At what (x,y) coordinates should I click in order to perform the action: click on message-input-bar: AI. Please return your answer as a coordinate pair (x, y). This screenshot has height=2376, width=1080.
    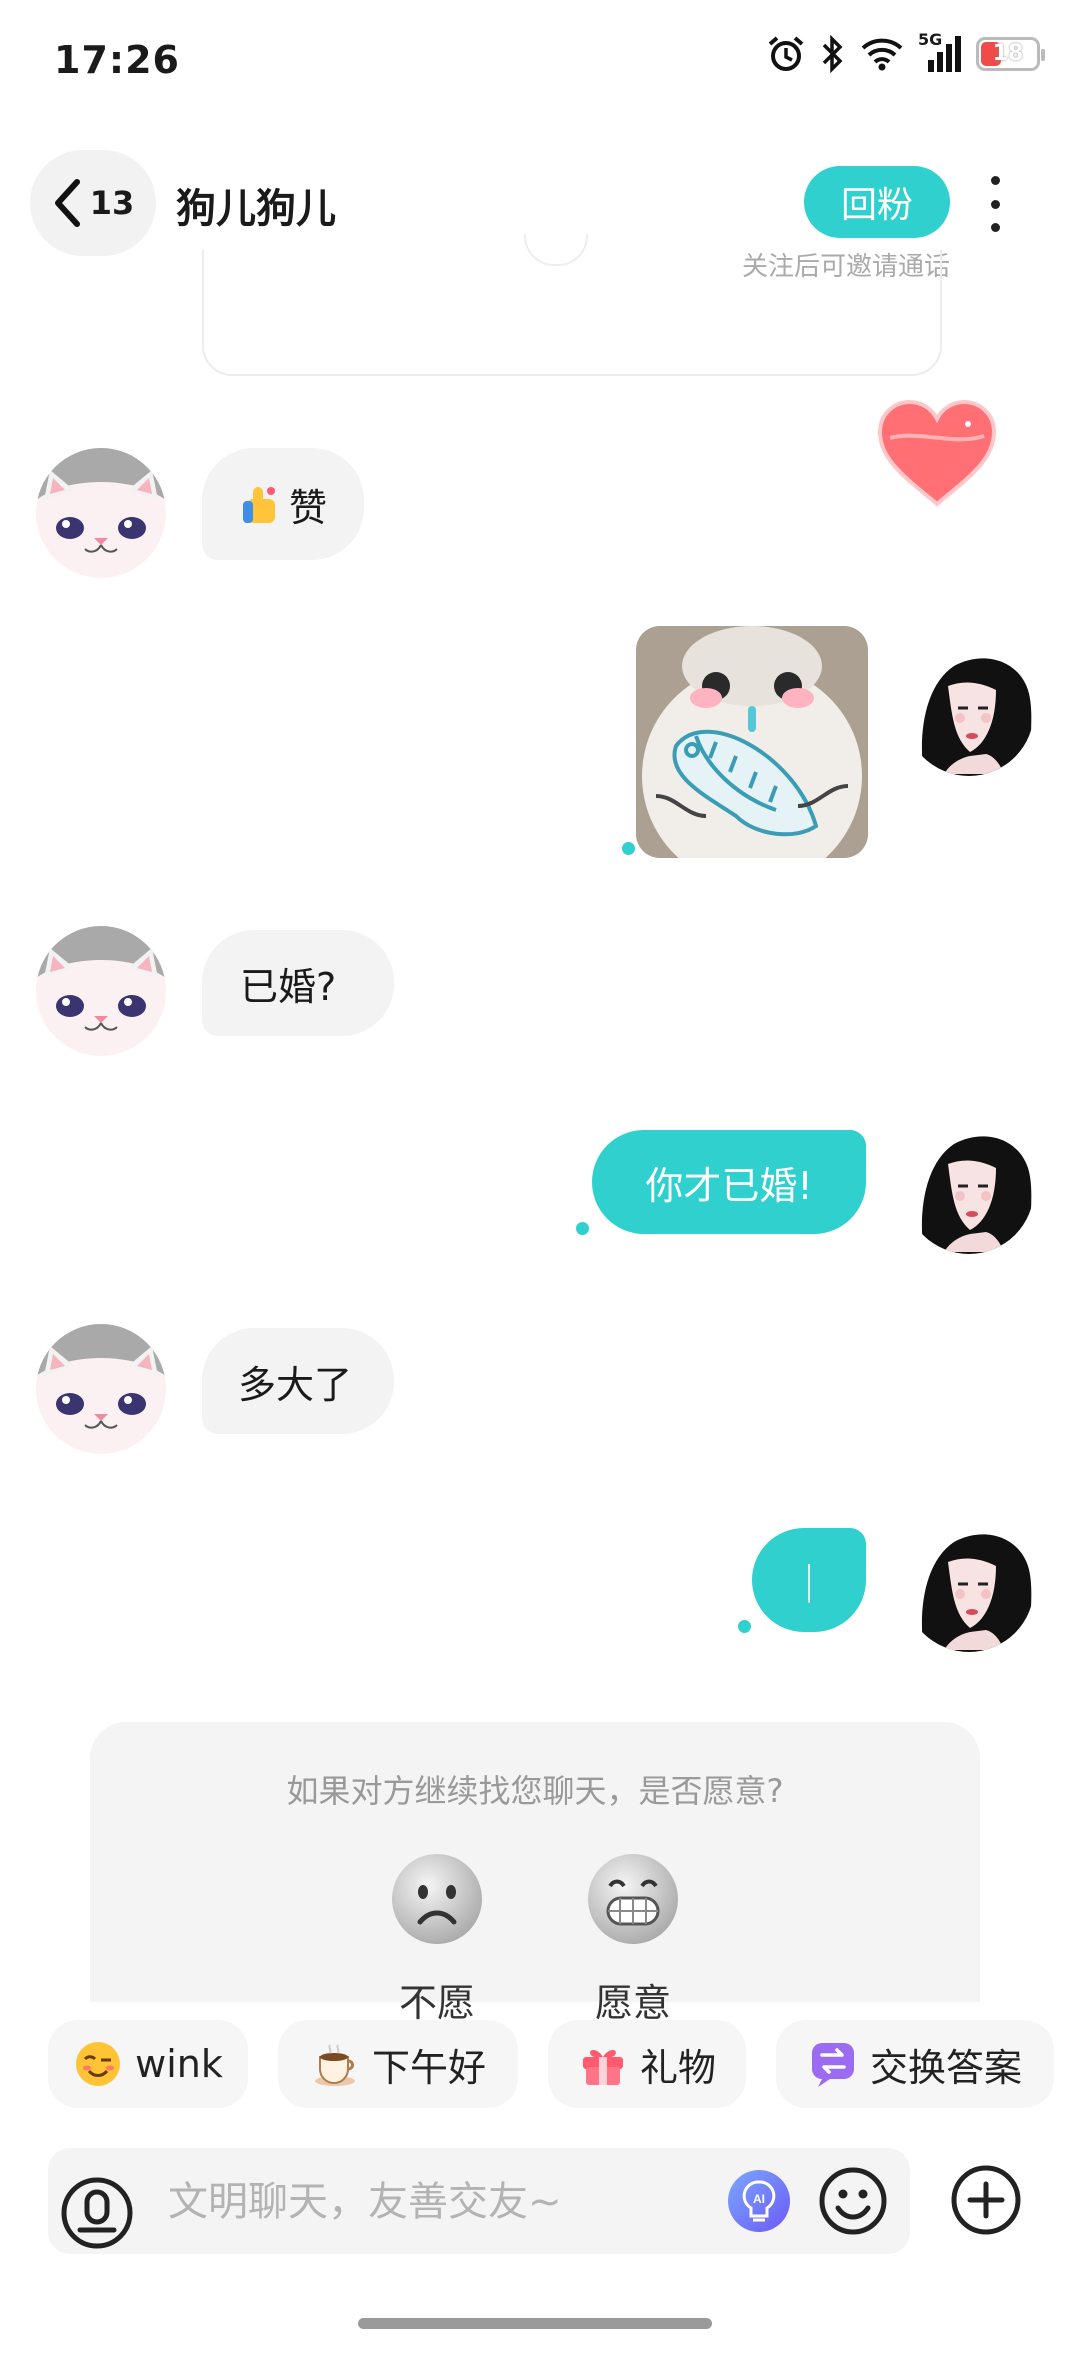
    Looking at the image, I should click on (479, 2201).